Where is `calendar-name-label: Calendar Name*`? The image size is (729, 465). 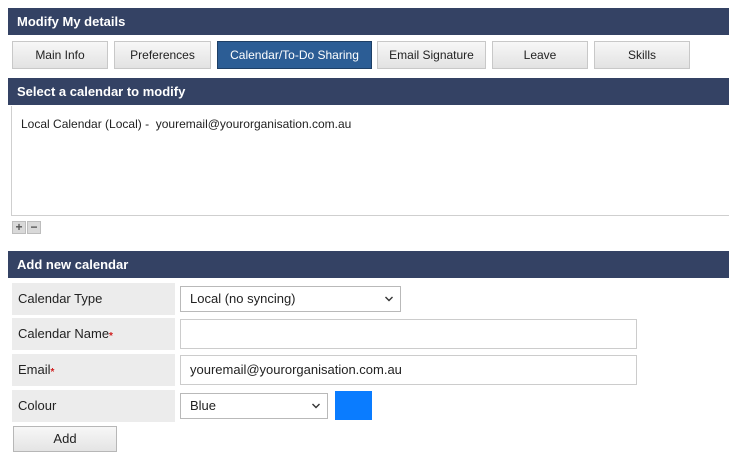 calendar-name-label: Calendar Name* is located at coordinates (93, 334).